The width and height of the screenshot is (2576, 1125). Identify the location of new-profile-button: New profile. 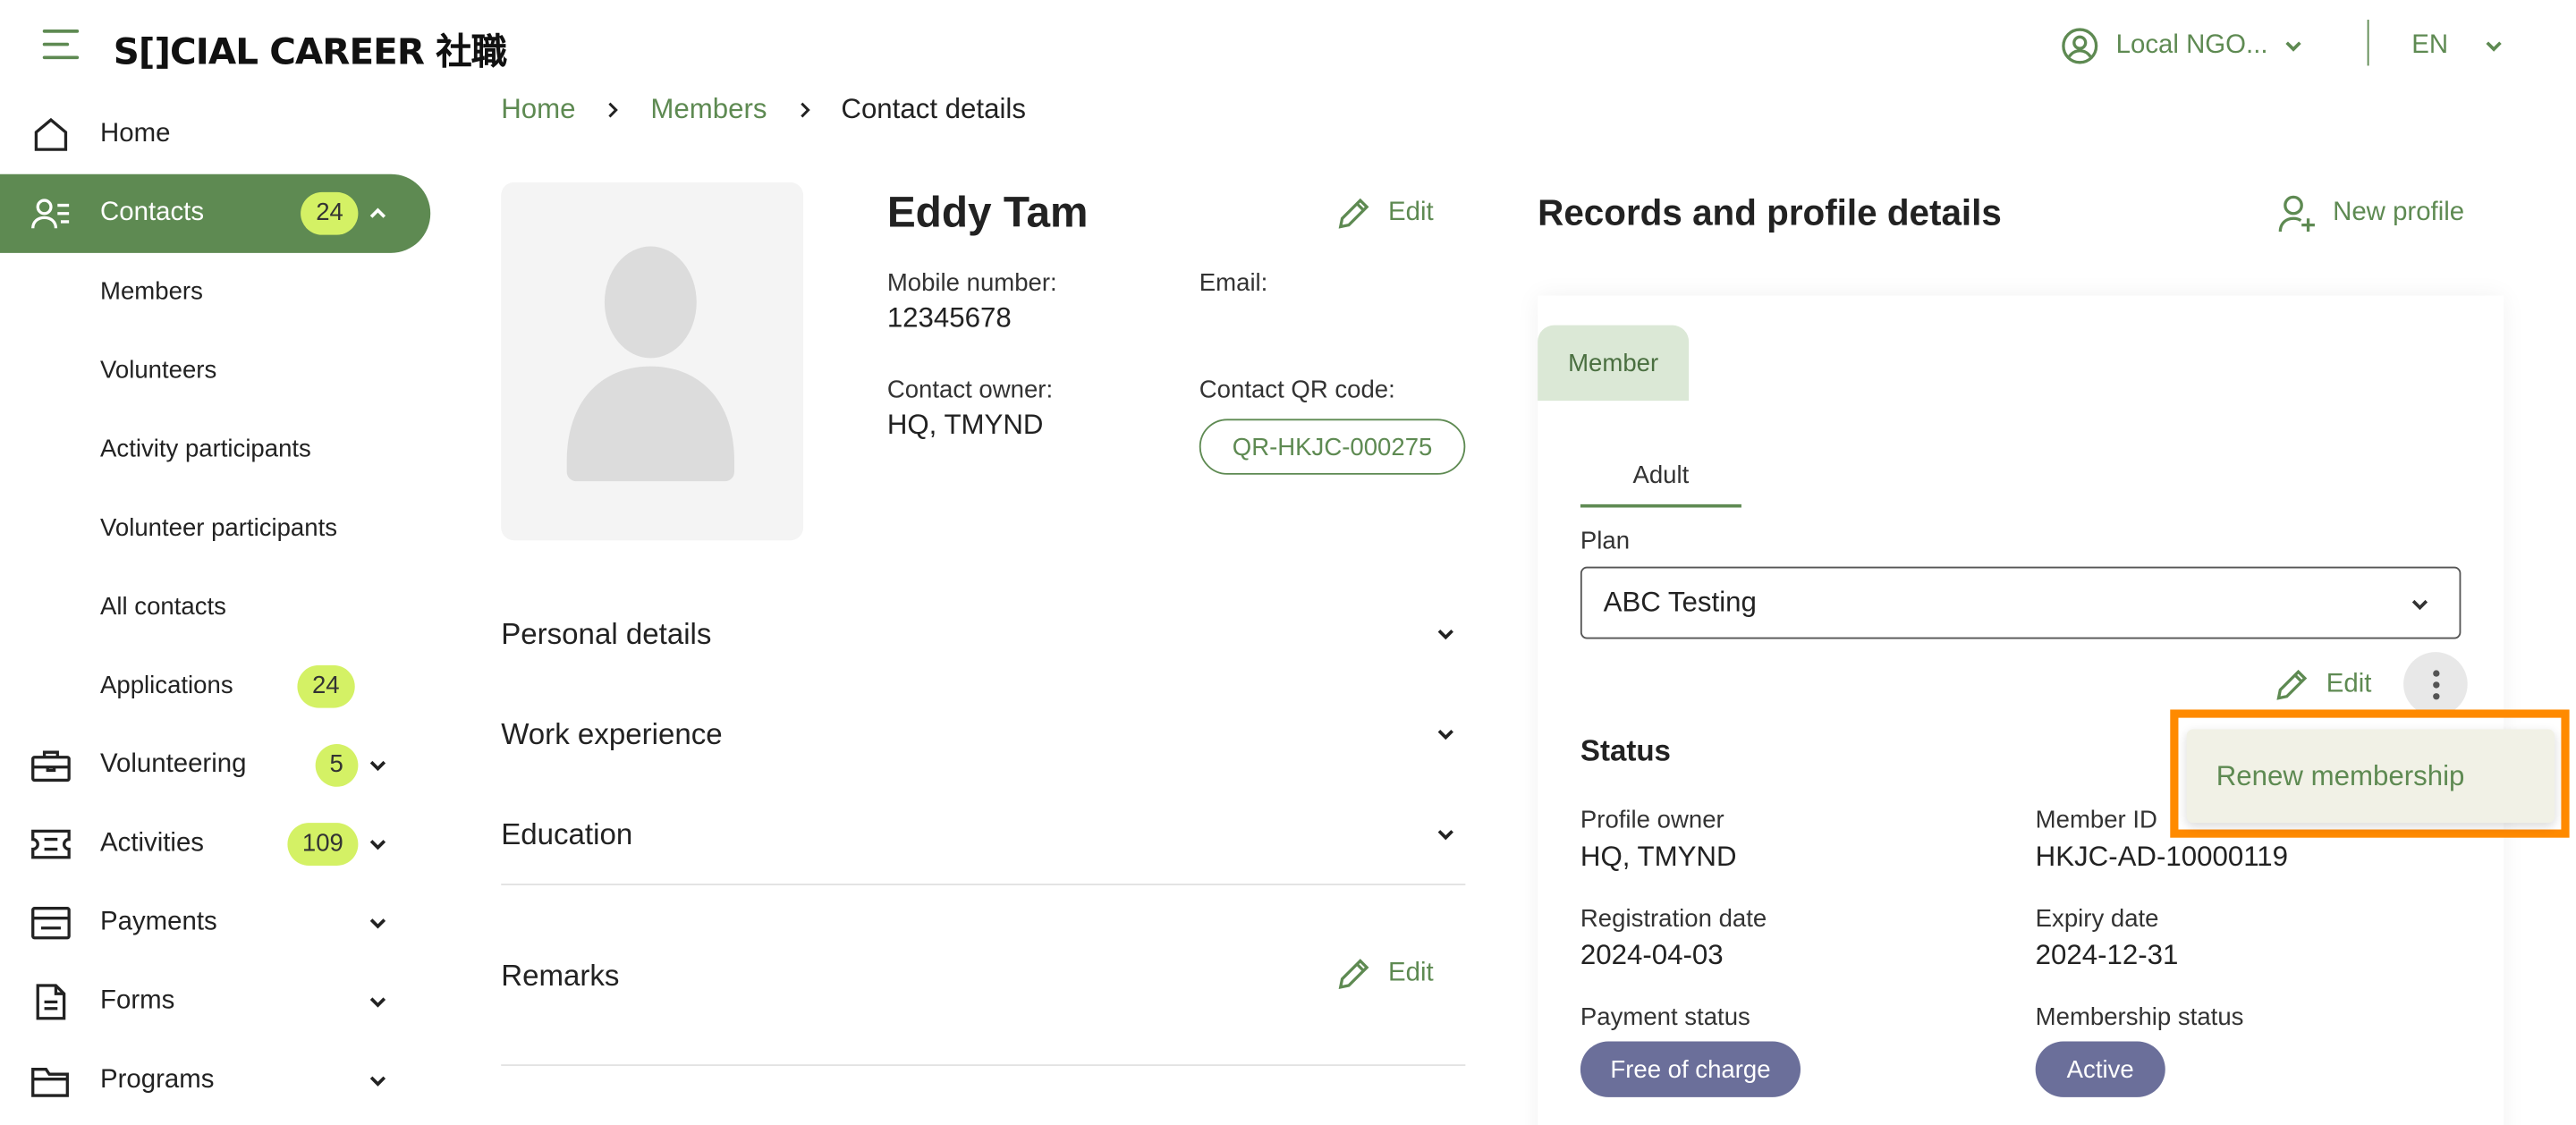
(2370, 214).